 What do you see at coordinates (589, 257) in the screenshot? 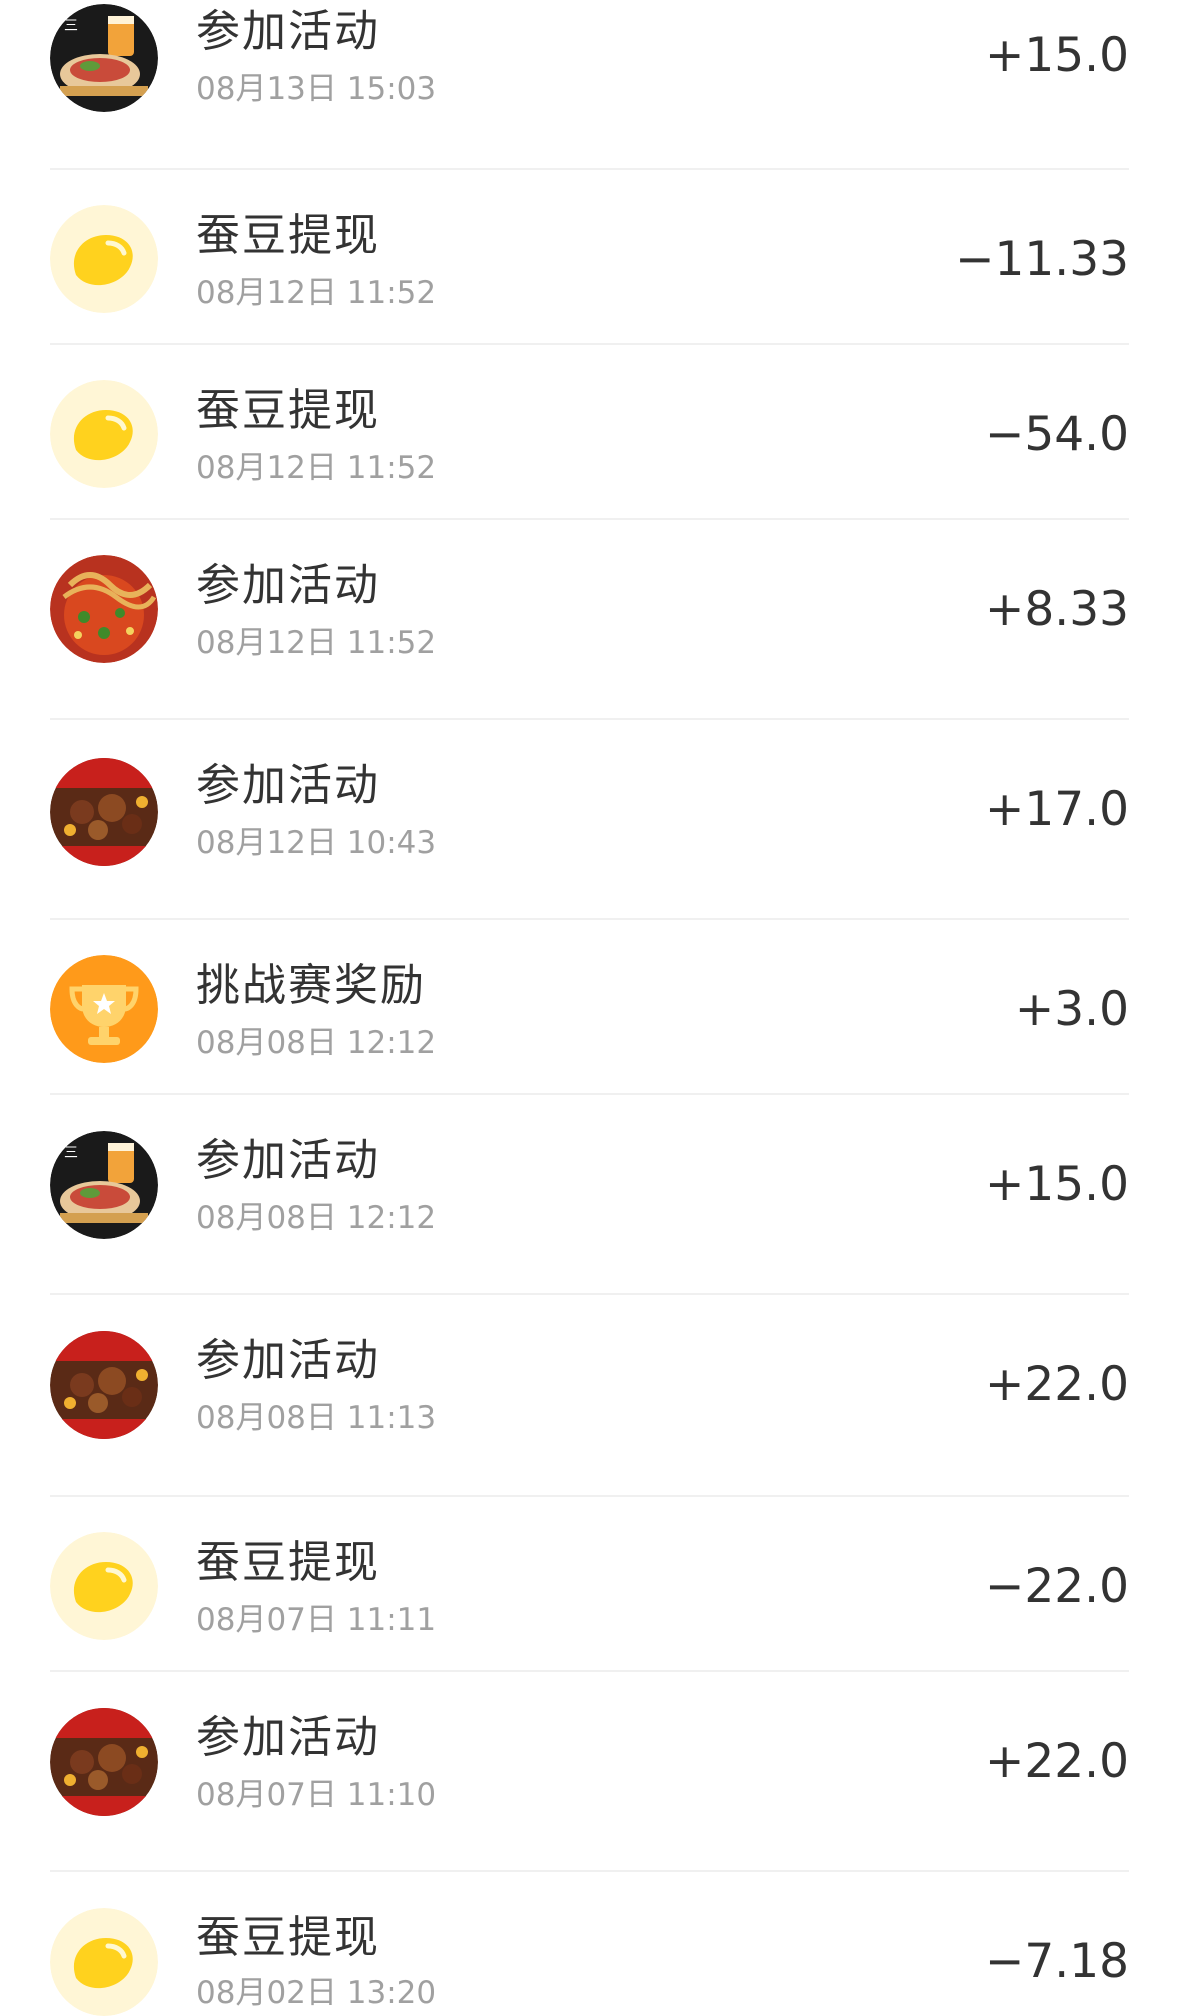
I see `list-item: 蚕豆提现 08月12日 11:52 −11.33` at bounding box center [589, 257].